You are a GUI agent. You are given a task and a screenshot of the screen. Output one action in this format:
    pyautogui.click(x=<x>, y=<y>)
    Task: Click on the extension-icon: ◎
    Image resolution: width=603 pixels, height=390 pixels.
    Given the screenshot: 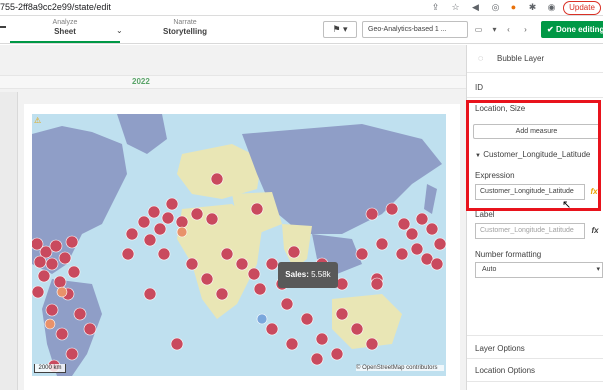 What is the action you would take?
    pyautogui.click(x=495, y=7)
    